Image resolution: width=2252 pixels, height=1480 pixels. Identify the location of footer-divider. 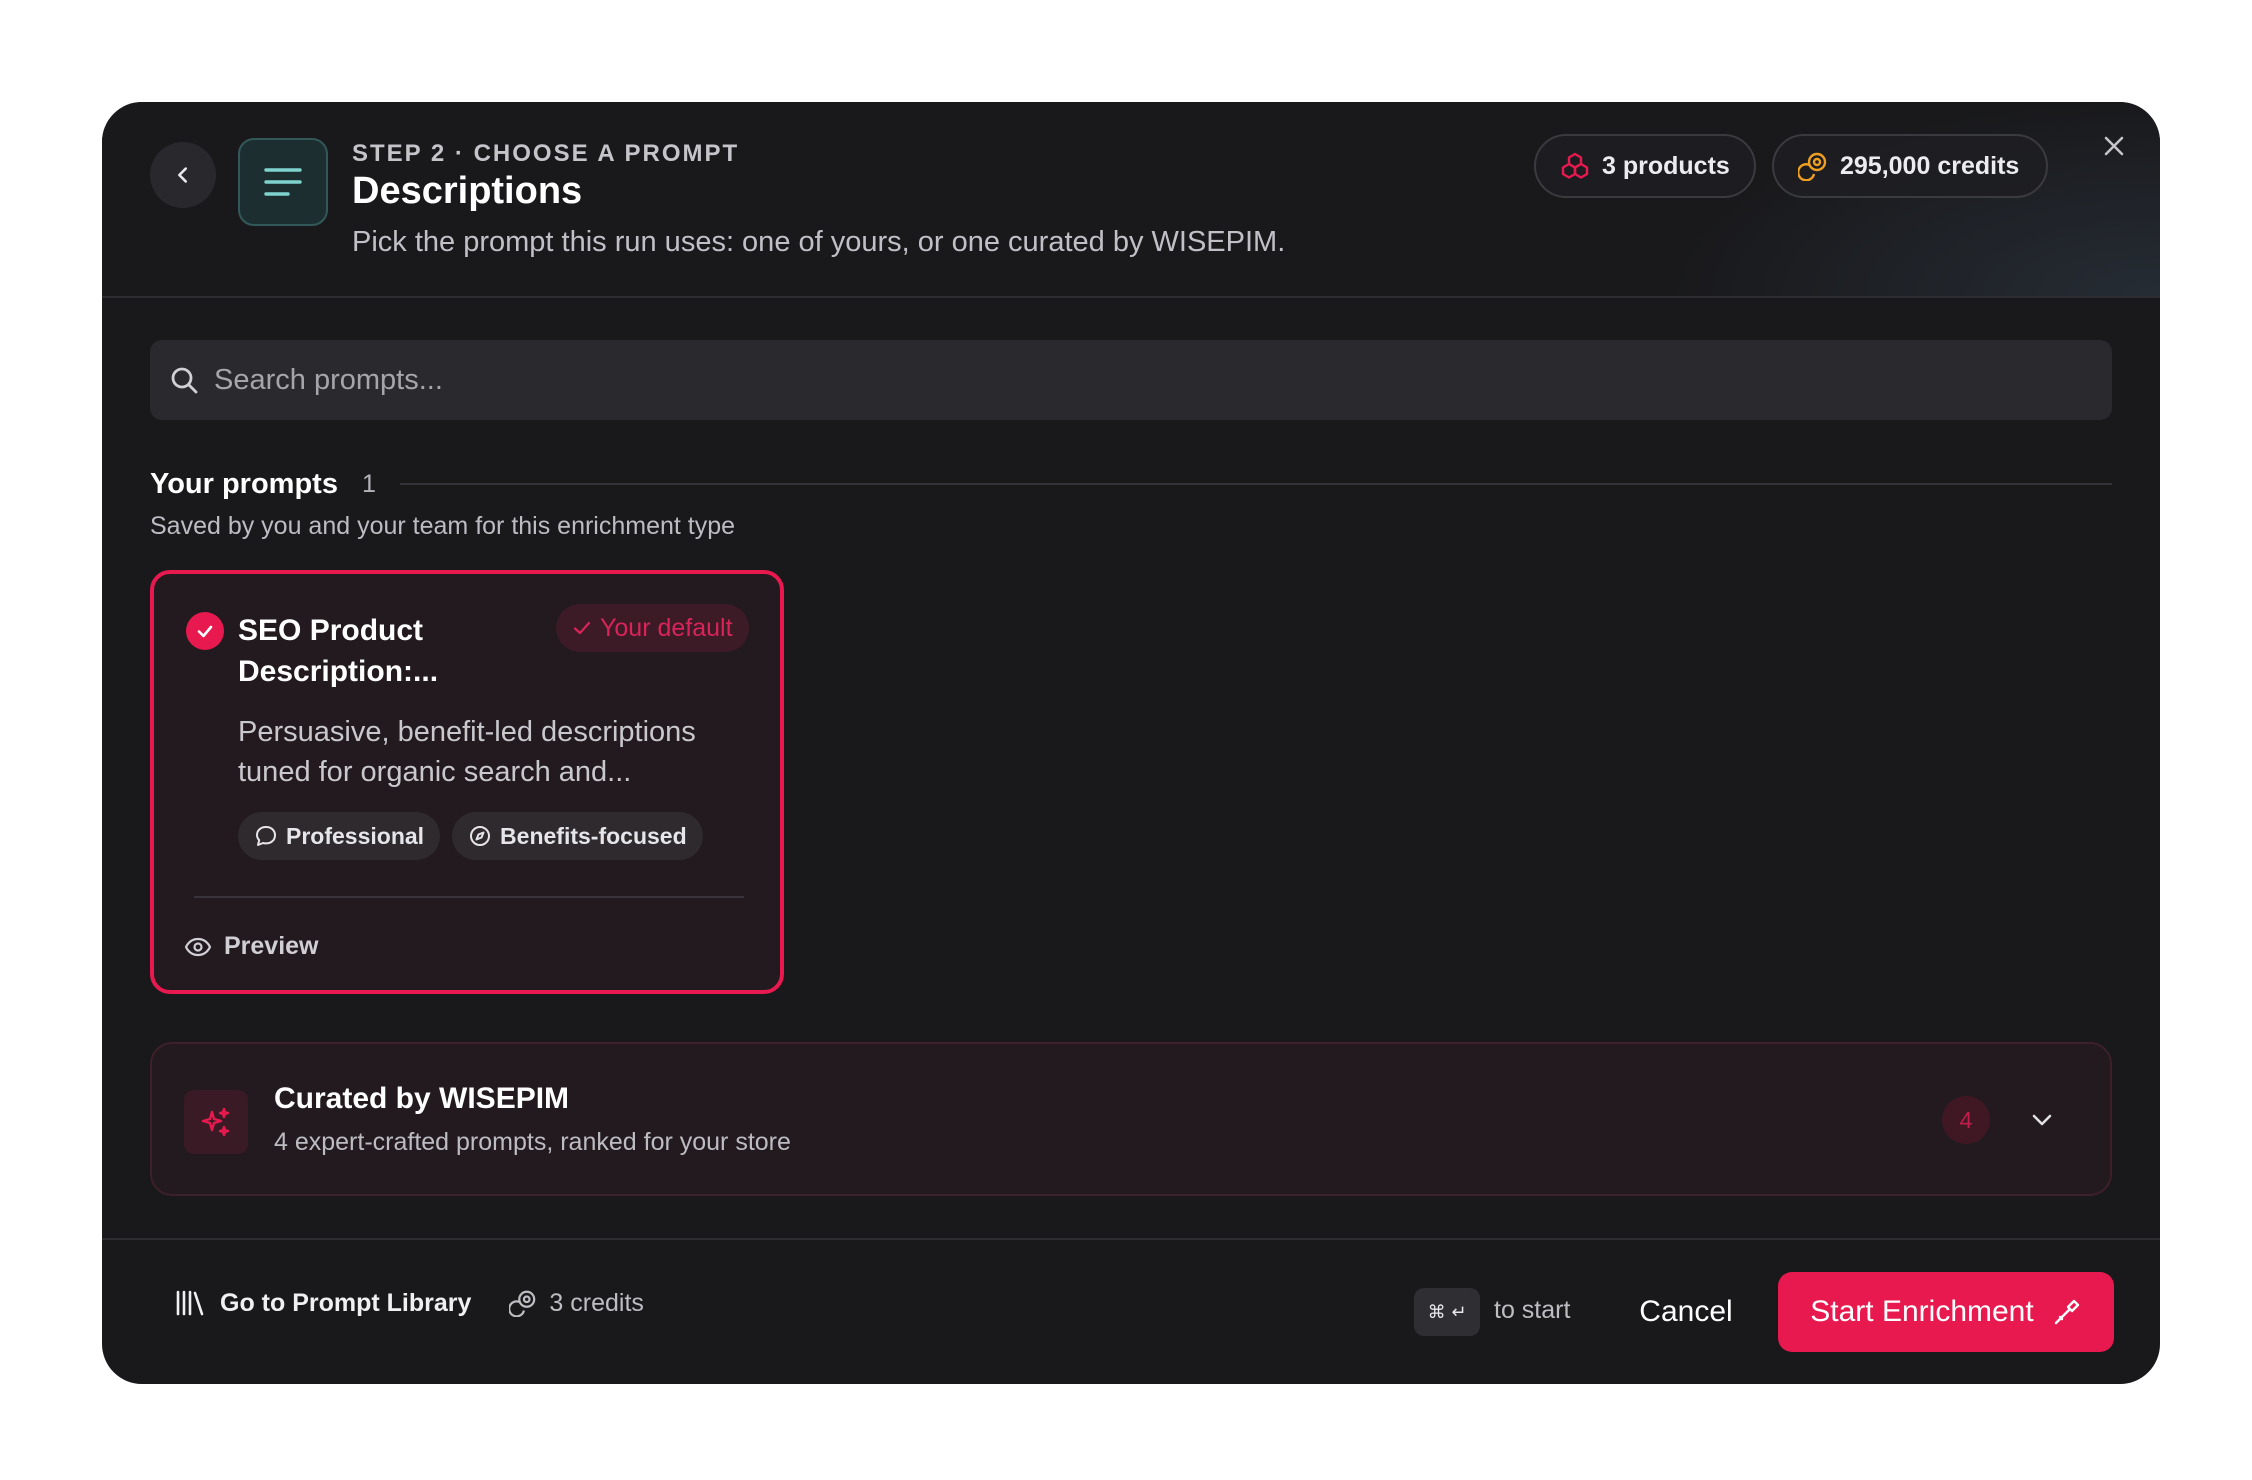
(1131, 1239).